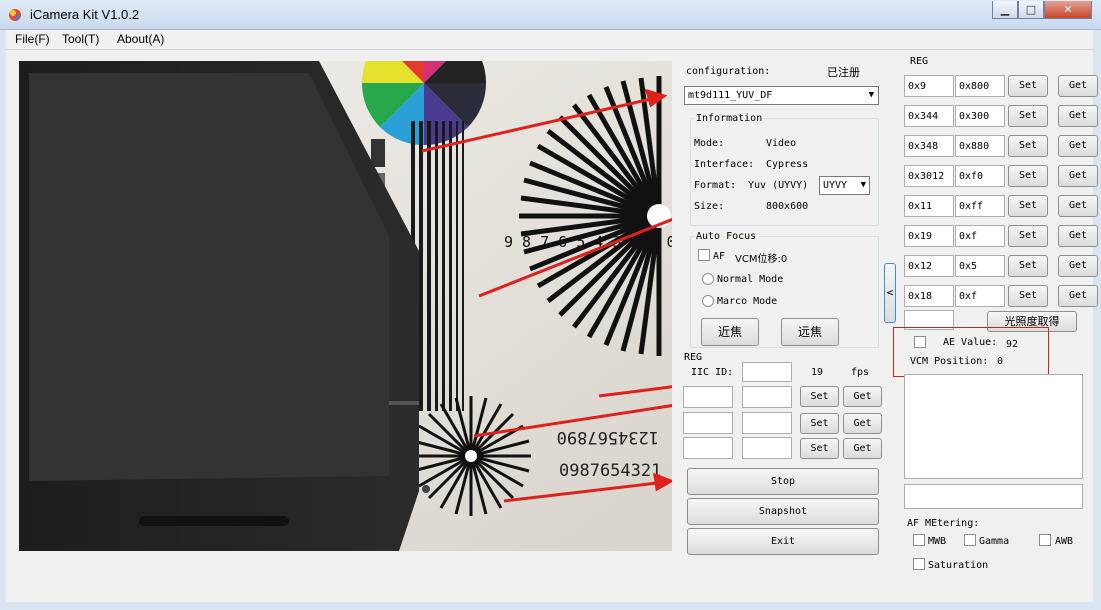  I want to click on configuration-label: configuration:, so click(728, 71).